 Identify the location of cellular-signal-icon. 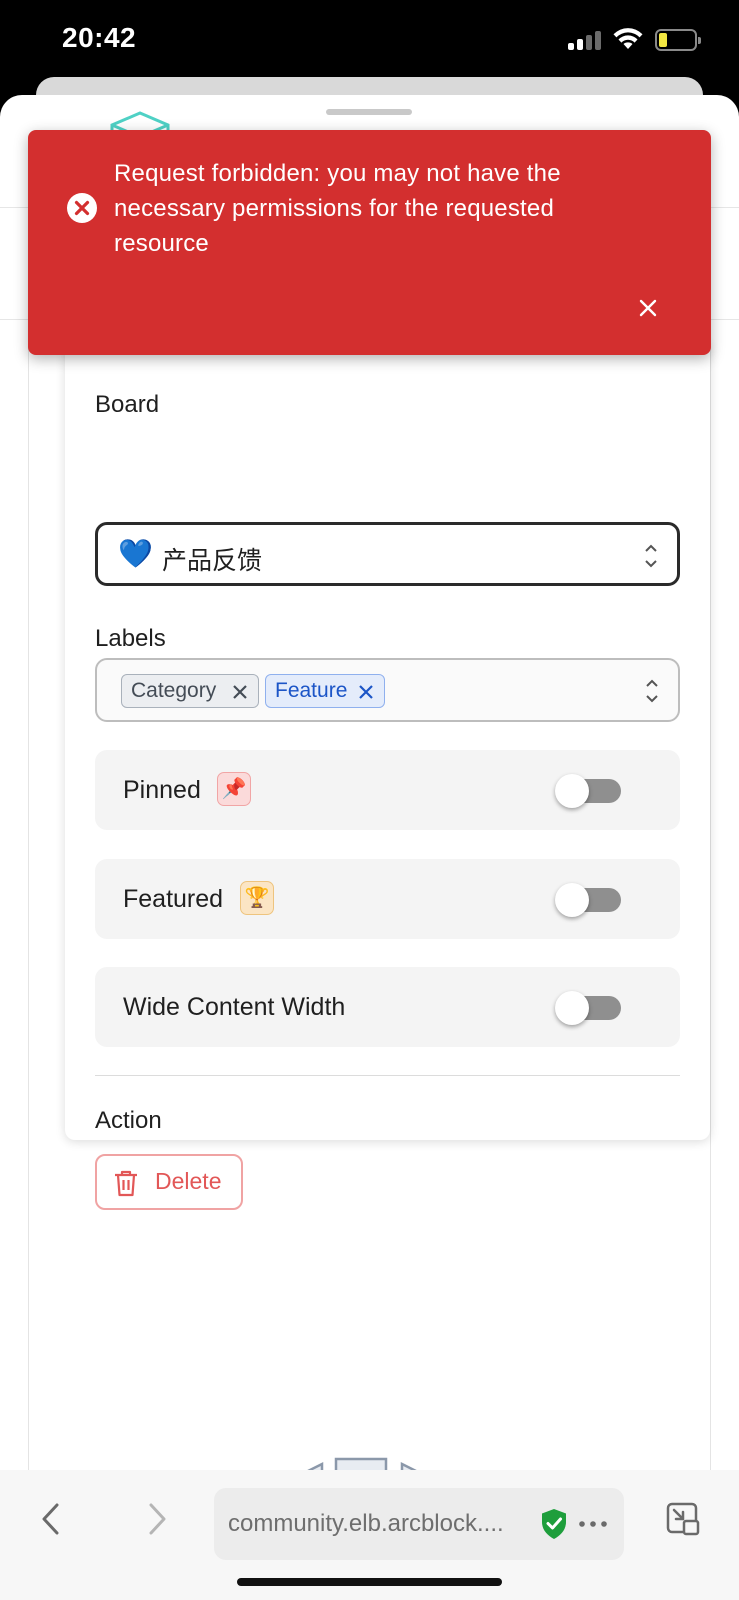
(585, 40).